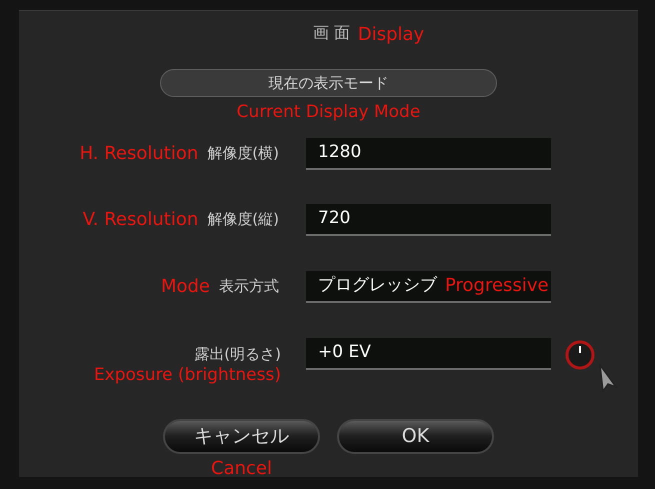 The height and width of the screenshot is (489, 655). Describe the element at coordinates (243, 219) in the screenshot. I see `field-label: 解像度(縦)` at that location.